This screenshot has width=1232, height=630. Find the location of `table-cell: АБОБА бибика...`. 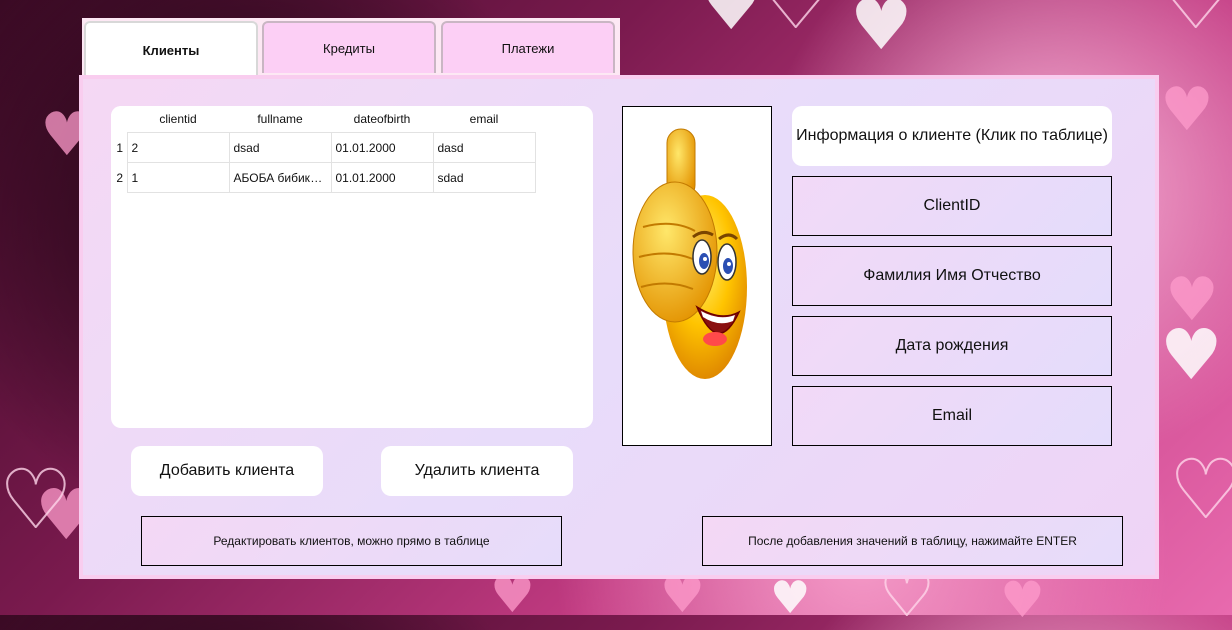

table-cell: АБОБА бибика... is located at coordinates (280, 177).